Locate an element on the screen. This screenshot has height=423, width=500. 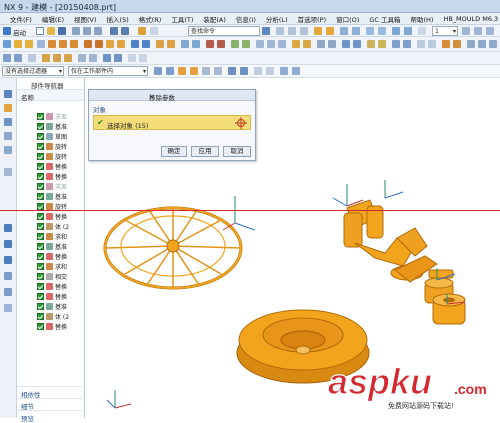
menu-item-analysis: 分析(L) is located at coordinates (277, 19).